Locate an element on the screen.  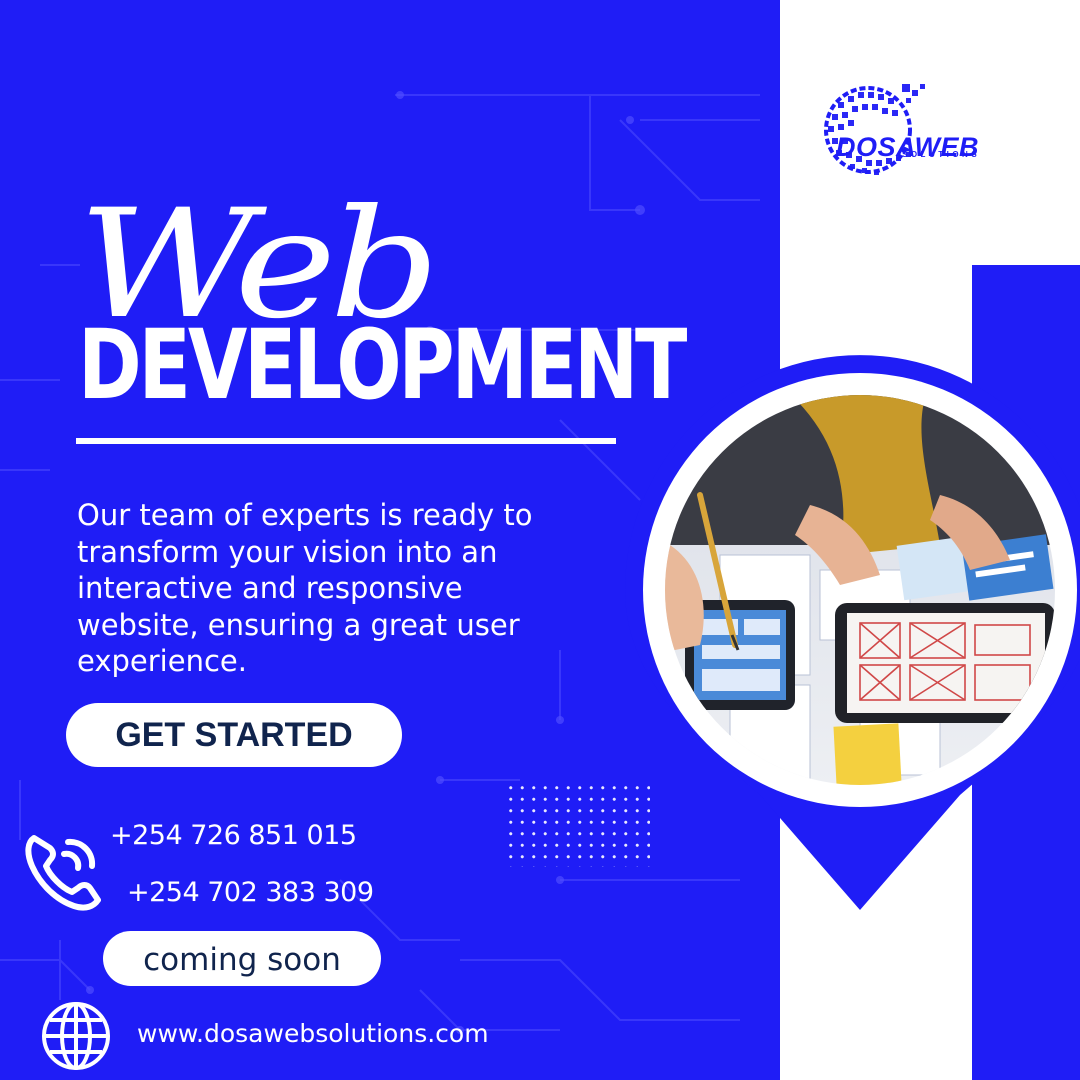
globe-icon is located at coordinates (76, 1036).